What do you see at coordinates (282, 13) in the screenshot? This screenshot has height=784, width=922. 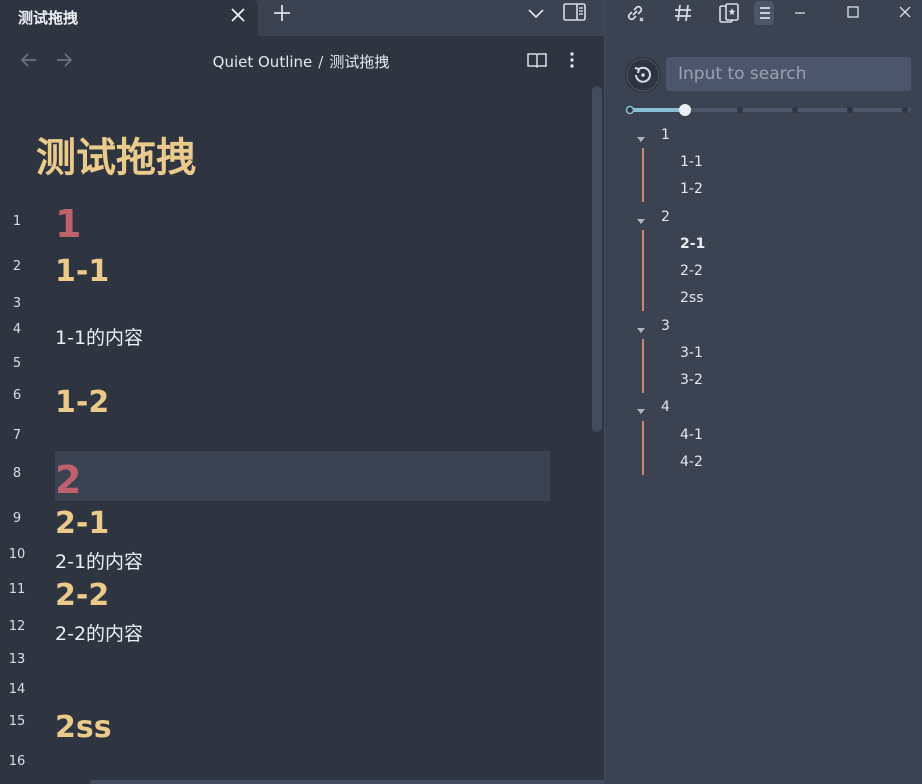 I see `plus-icon` at bounding box center [282, 13].